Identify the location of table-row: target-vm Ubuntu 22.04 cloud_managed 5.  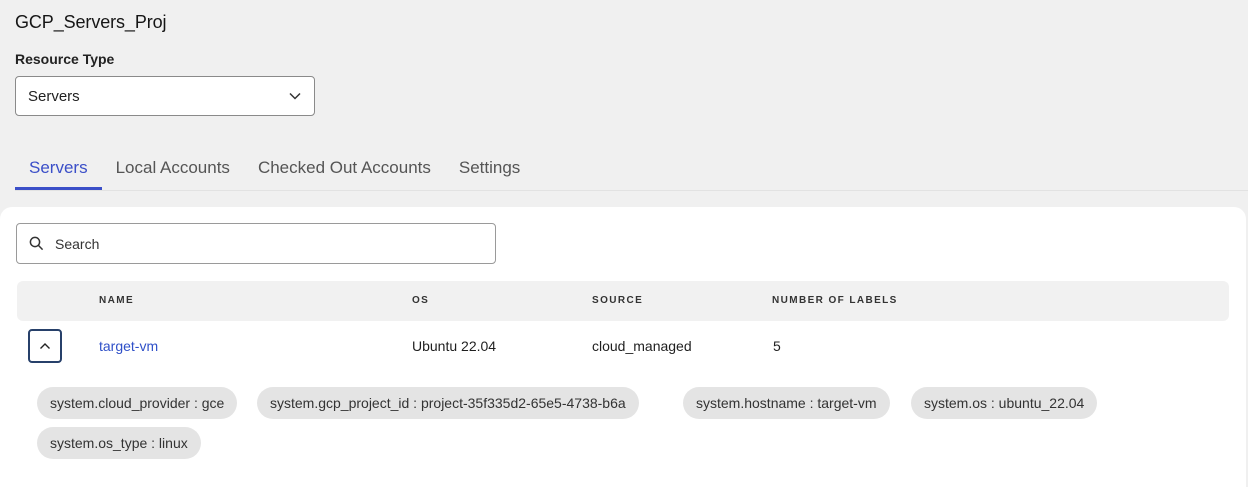
(623, 346).